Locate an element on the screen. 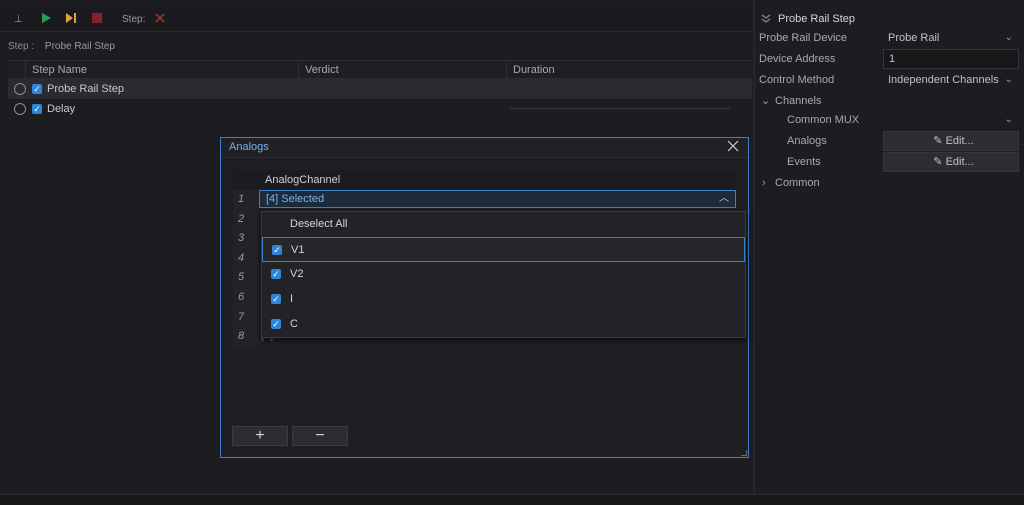  add-row-button: + is located at coordinates (260, 436).